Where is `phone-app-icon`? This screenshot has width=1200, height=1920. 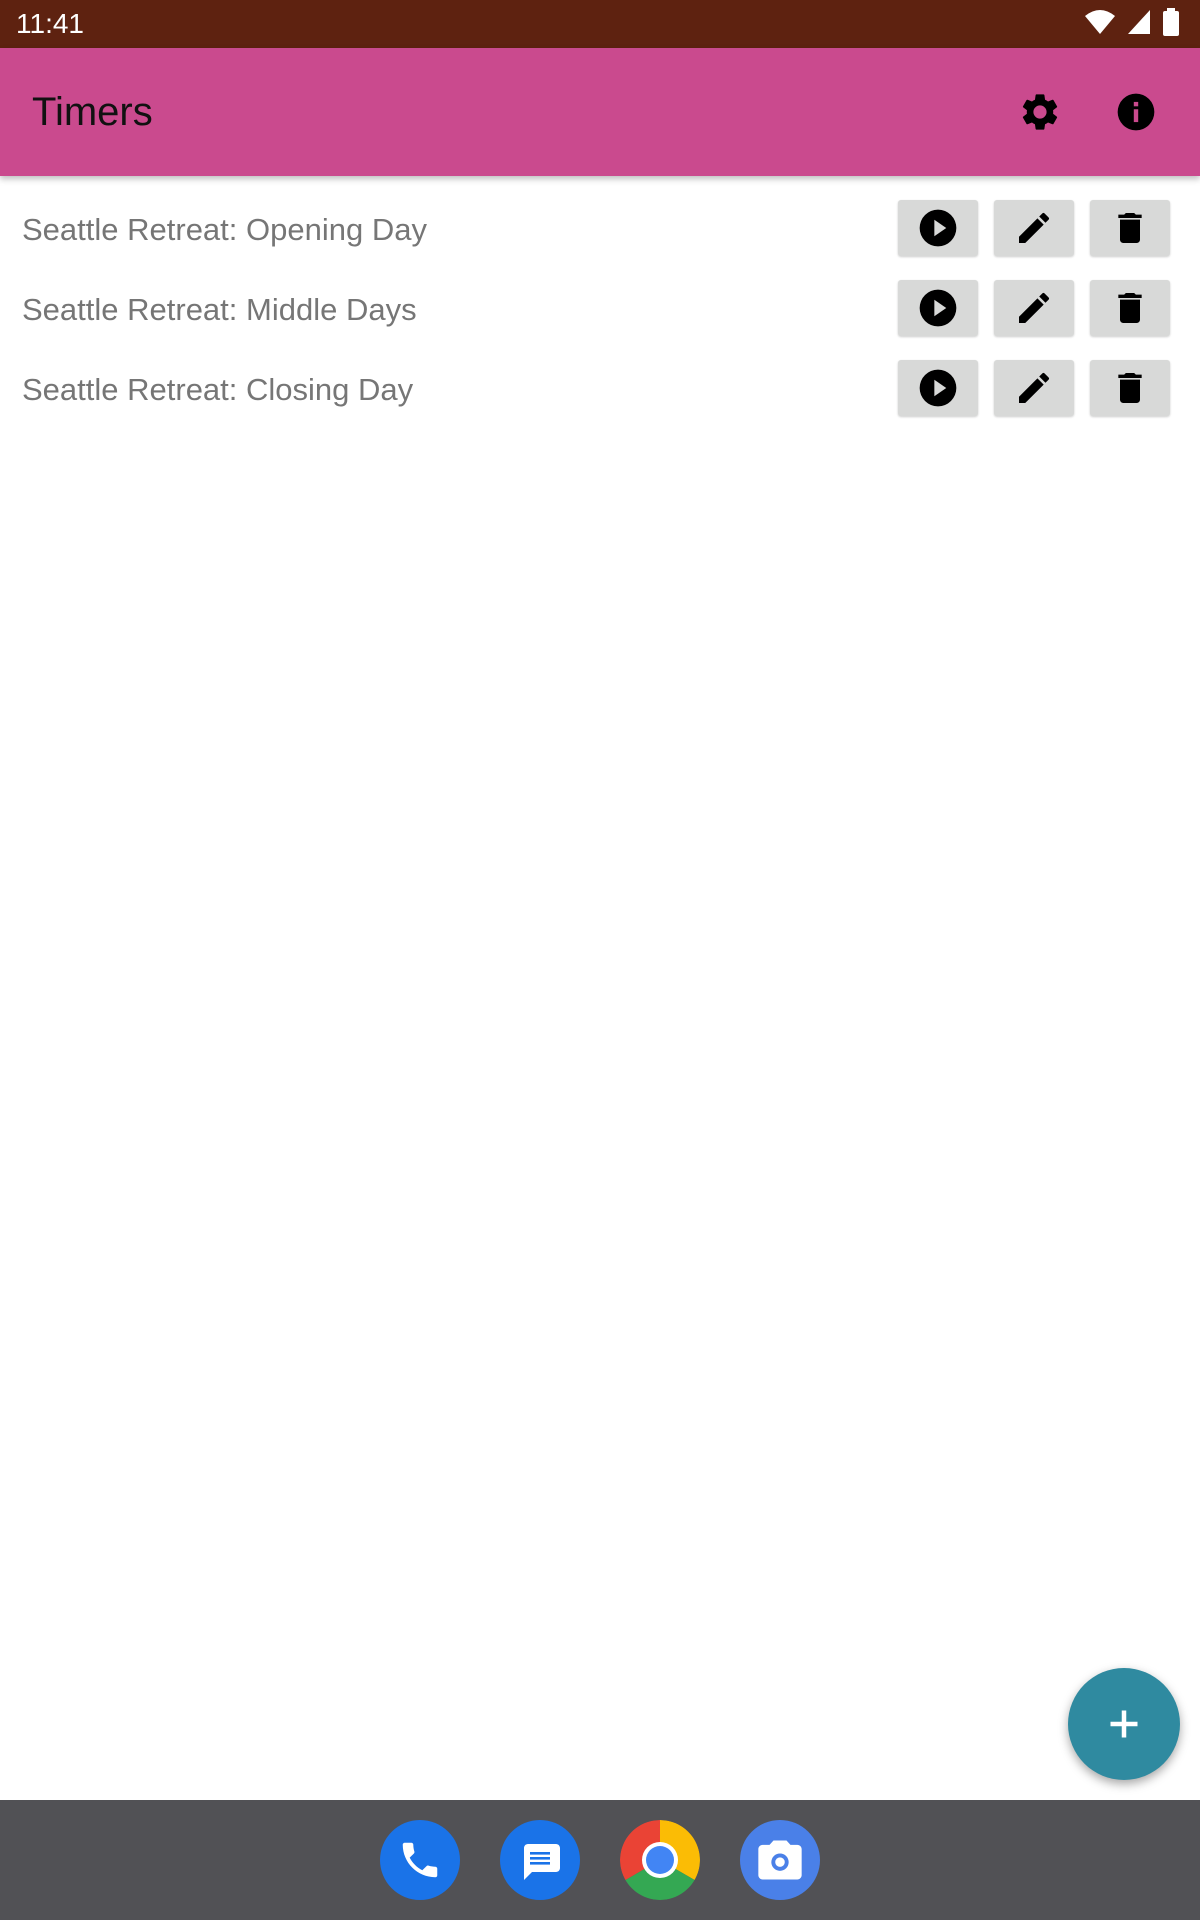
phone-app-icon is located at coordinates (420, 1860).